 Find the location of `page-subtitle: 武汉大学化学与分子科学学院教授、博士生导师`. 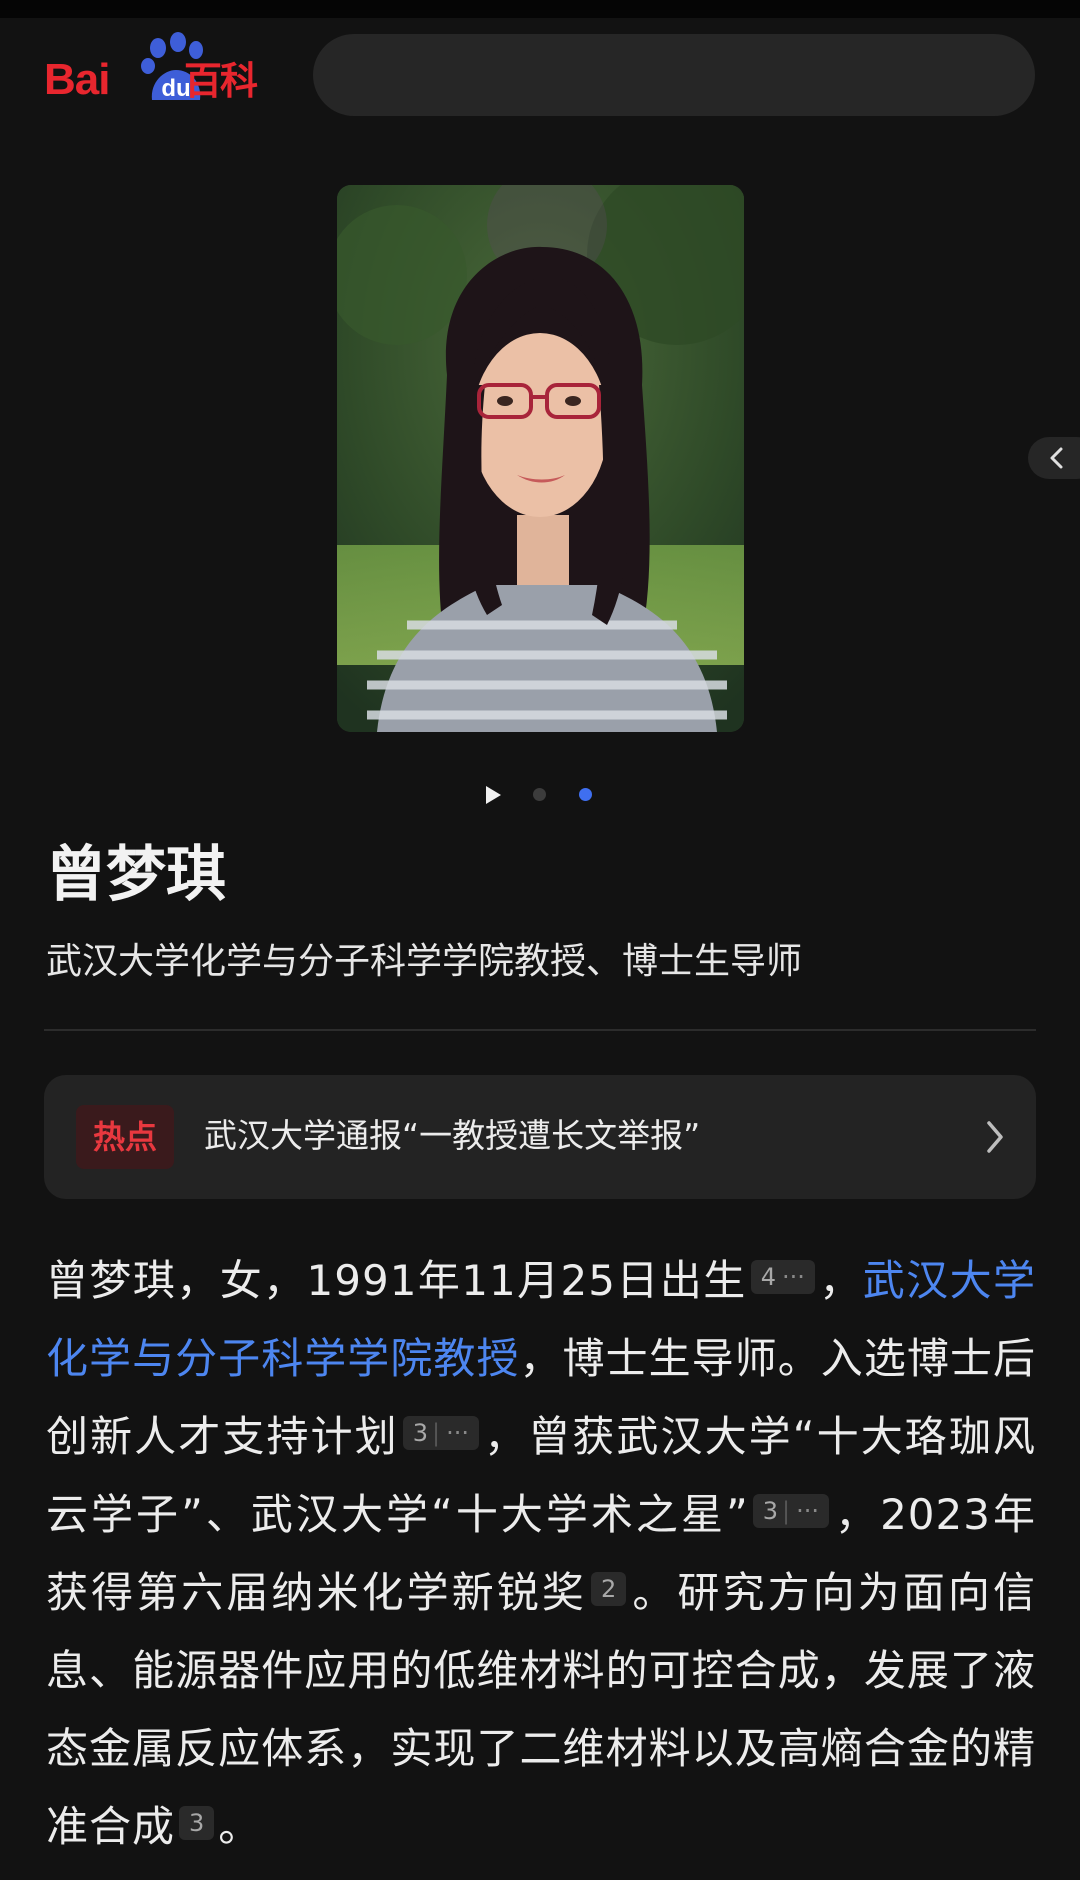

page-subtitle: 武汉大学化学与分子科学学院教授、博士生导师 is located at coordinates (424, 961).